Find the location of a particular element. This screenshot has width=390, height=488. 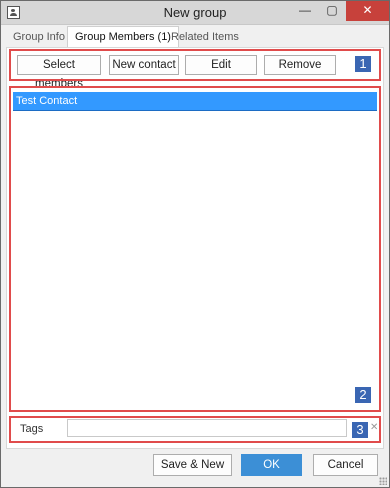

close-button: ✕ is located at coordinates (367, 11).